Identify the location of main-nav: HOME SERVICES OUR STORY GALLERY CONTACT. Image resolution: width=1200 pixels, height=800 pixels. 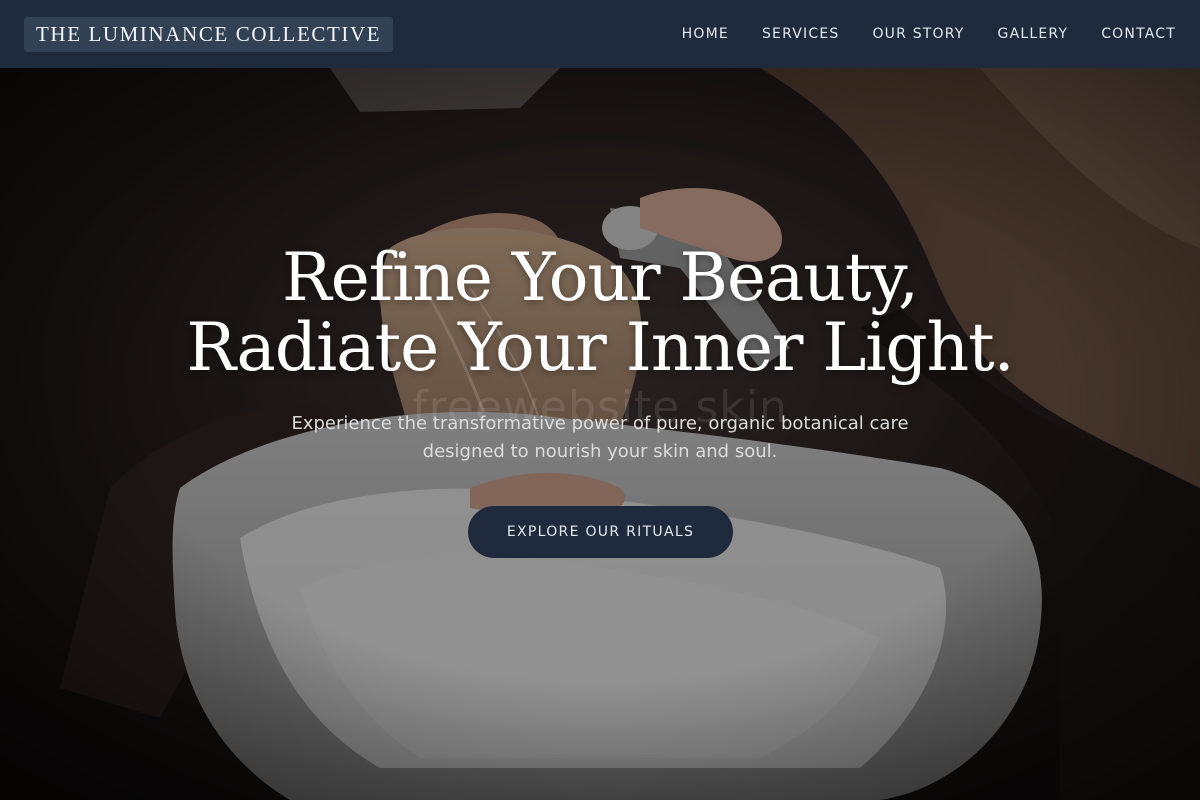
(929, 34).